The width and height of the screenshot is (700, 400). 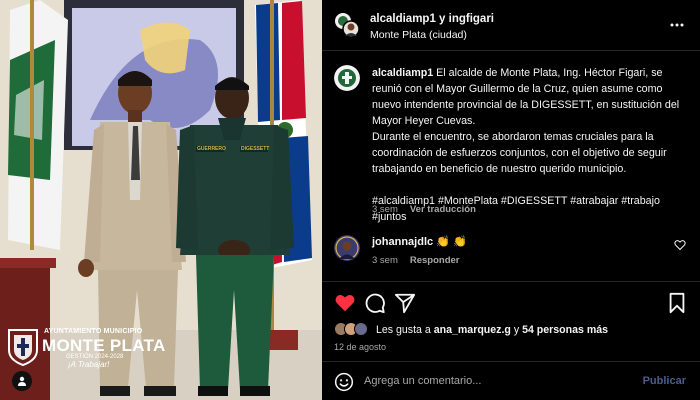 I want to click on uniform-patch-right: DIGESSETT, so click(x=255, y=149).